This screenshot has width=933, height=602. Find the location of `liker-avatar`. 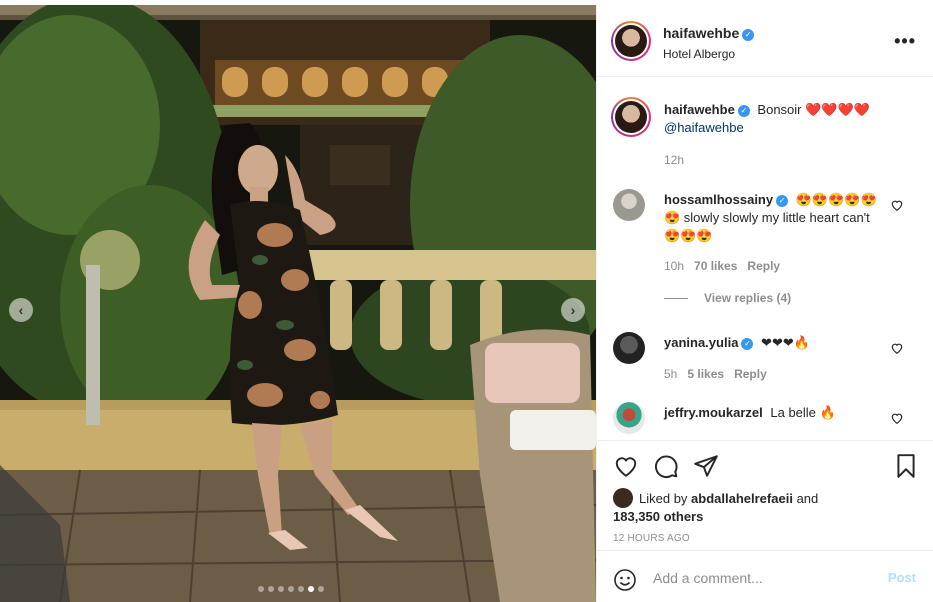

liker-avatar is located at coordinates (623, 498).